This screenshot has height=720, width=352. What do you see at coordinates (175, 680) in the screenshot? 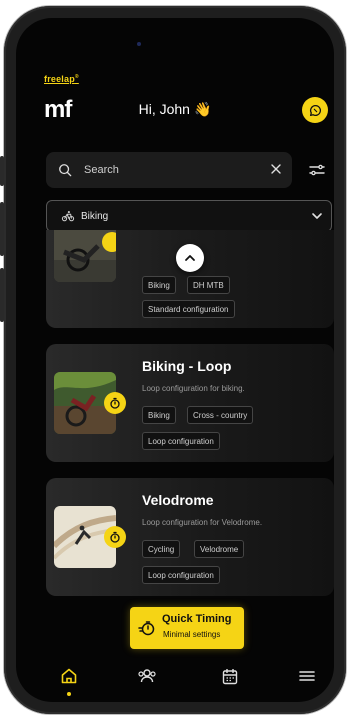
I see `bottom-nav` at bounding box center [175, 680].